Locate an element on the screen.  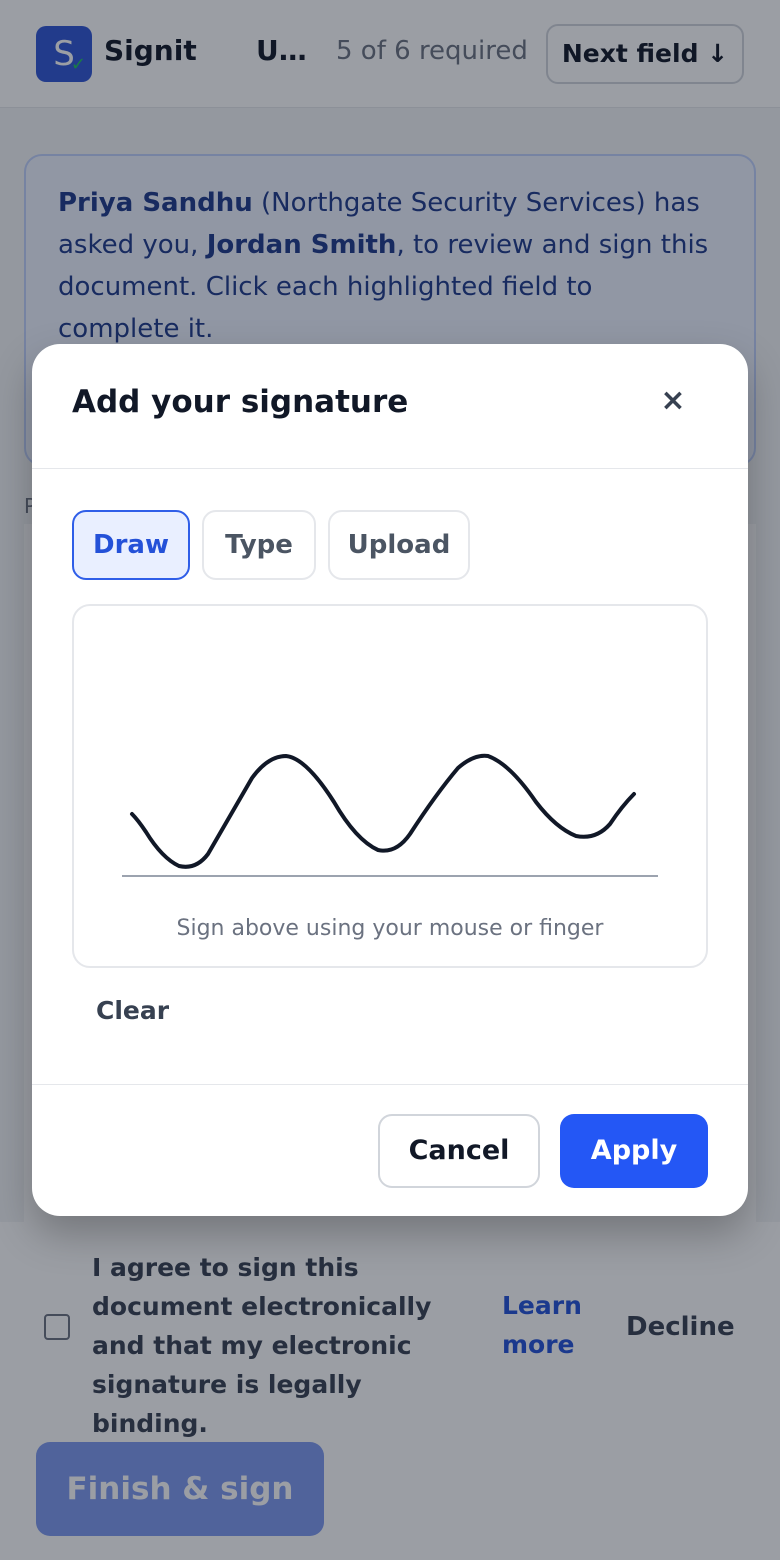
apply-button: Apply is located at coordinates (634, 1151).